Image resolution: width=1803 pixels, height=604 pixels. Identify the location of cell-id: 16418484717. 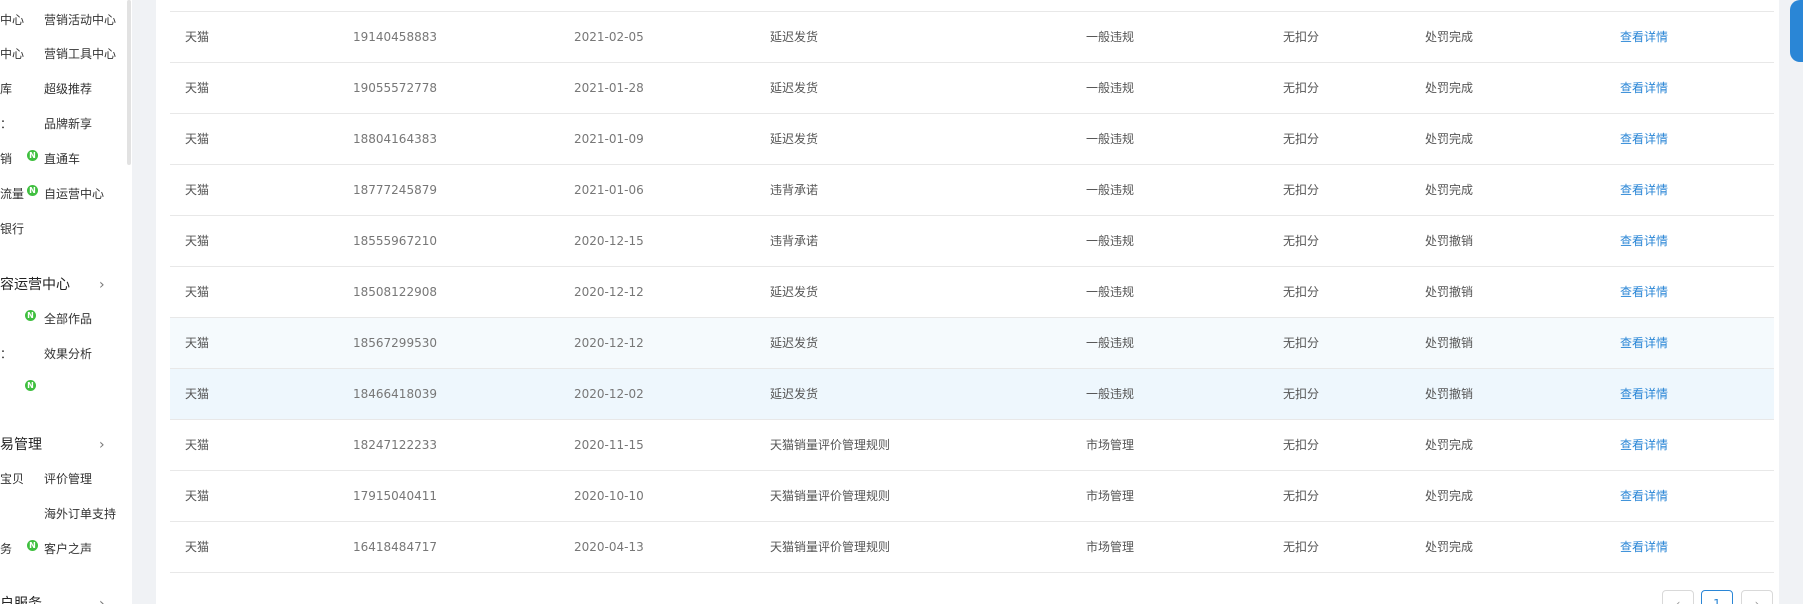
(395, 547).